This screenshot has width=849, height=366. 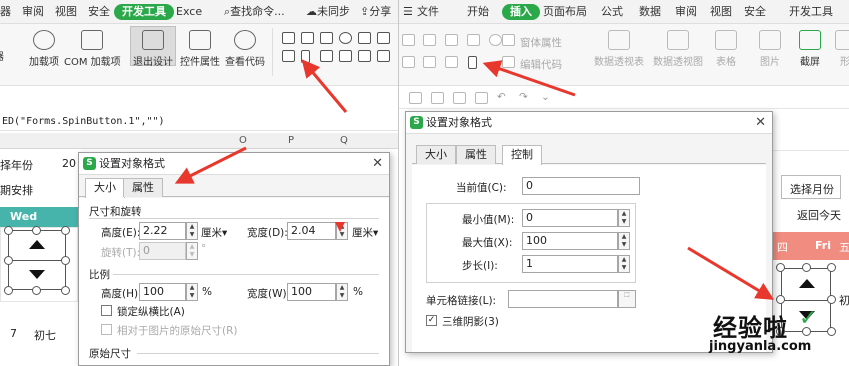 I want to click on toggle-control-icon, so click(x=383, y=56).